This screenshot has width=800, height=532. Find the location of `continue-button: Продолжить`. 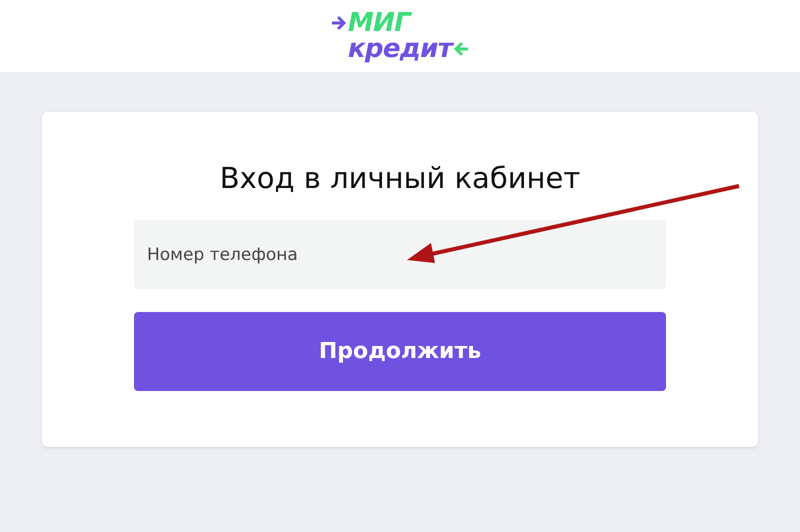

continue-button: Продолжить is located at coordinates (400, 351).